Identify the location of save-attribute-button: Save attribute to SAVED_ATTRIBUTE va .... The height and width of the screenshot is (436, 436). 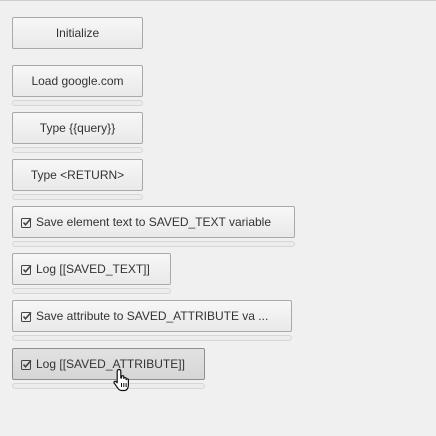
(152, 316).